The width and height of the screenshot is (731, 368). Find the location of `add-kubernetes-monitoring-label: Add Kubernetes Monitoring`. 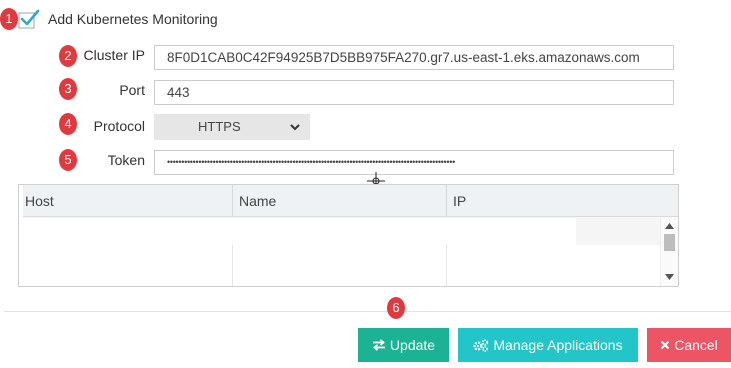

add-kubernetes-monitoring-label: Add Kubernetes Monitoring is located at coordinates (133, 19).